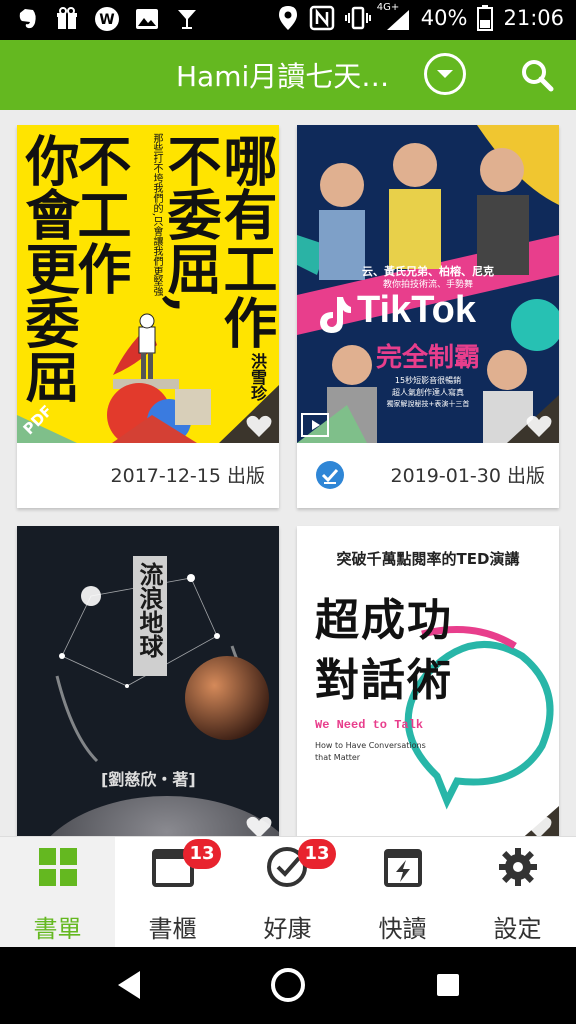 Image resolution: width=576 pixels, height=1024 pixels. Describe the element at coordinates (148, 779) in the screenshot. I see `cover-author: [劉慈欣・著]` at that location.